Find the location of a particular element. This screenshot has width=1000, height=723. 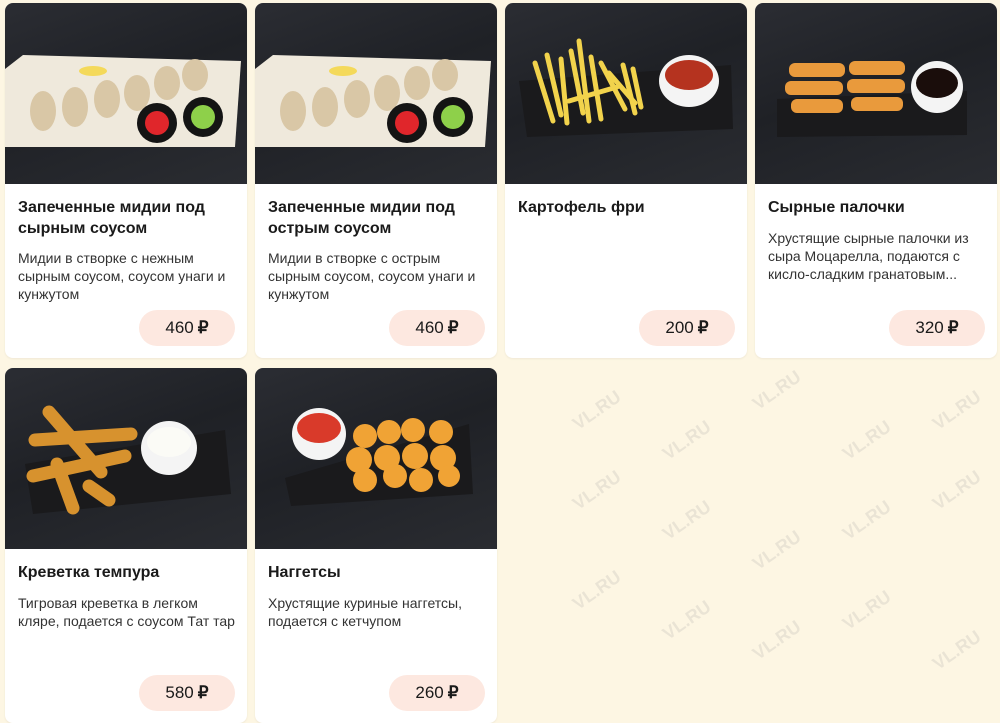

dish-title: Запеченные мидии под острым соусом is located at coordinates (361, 218).